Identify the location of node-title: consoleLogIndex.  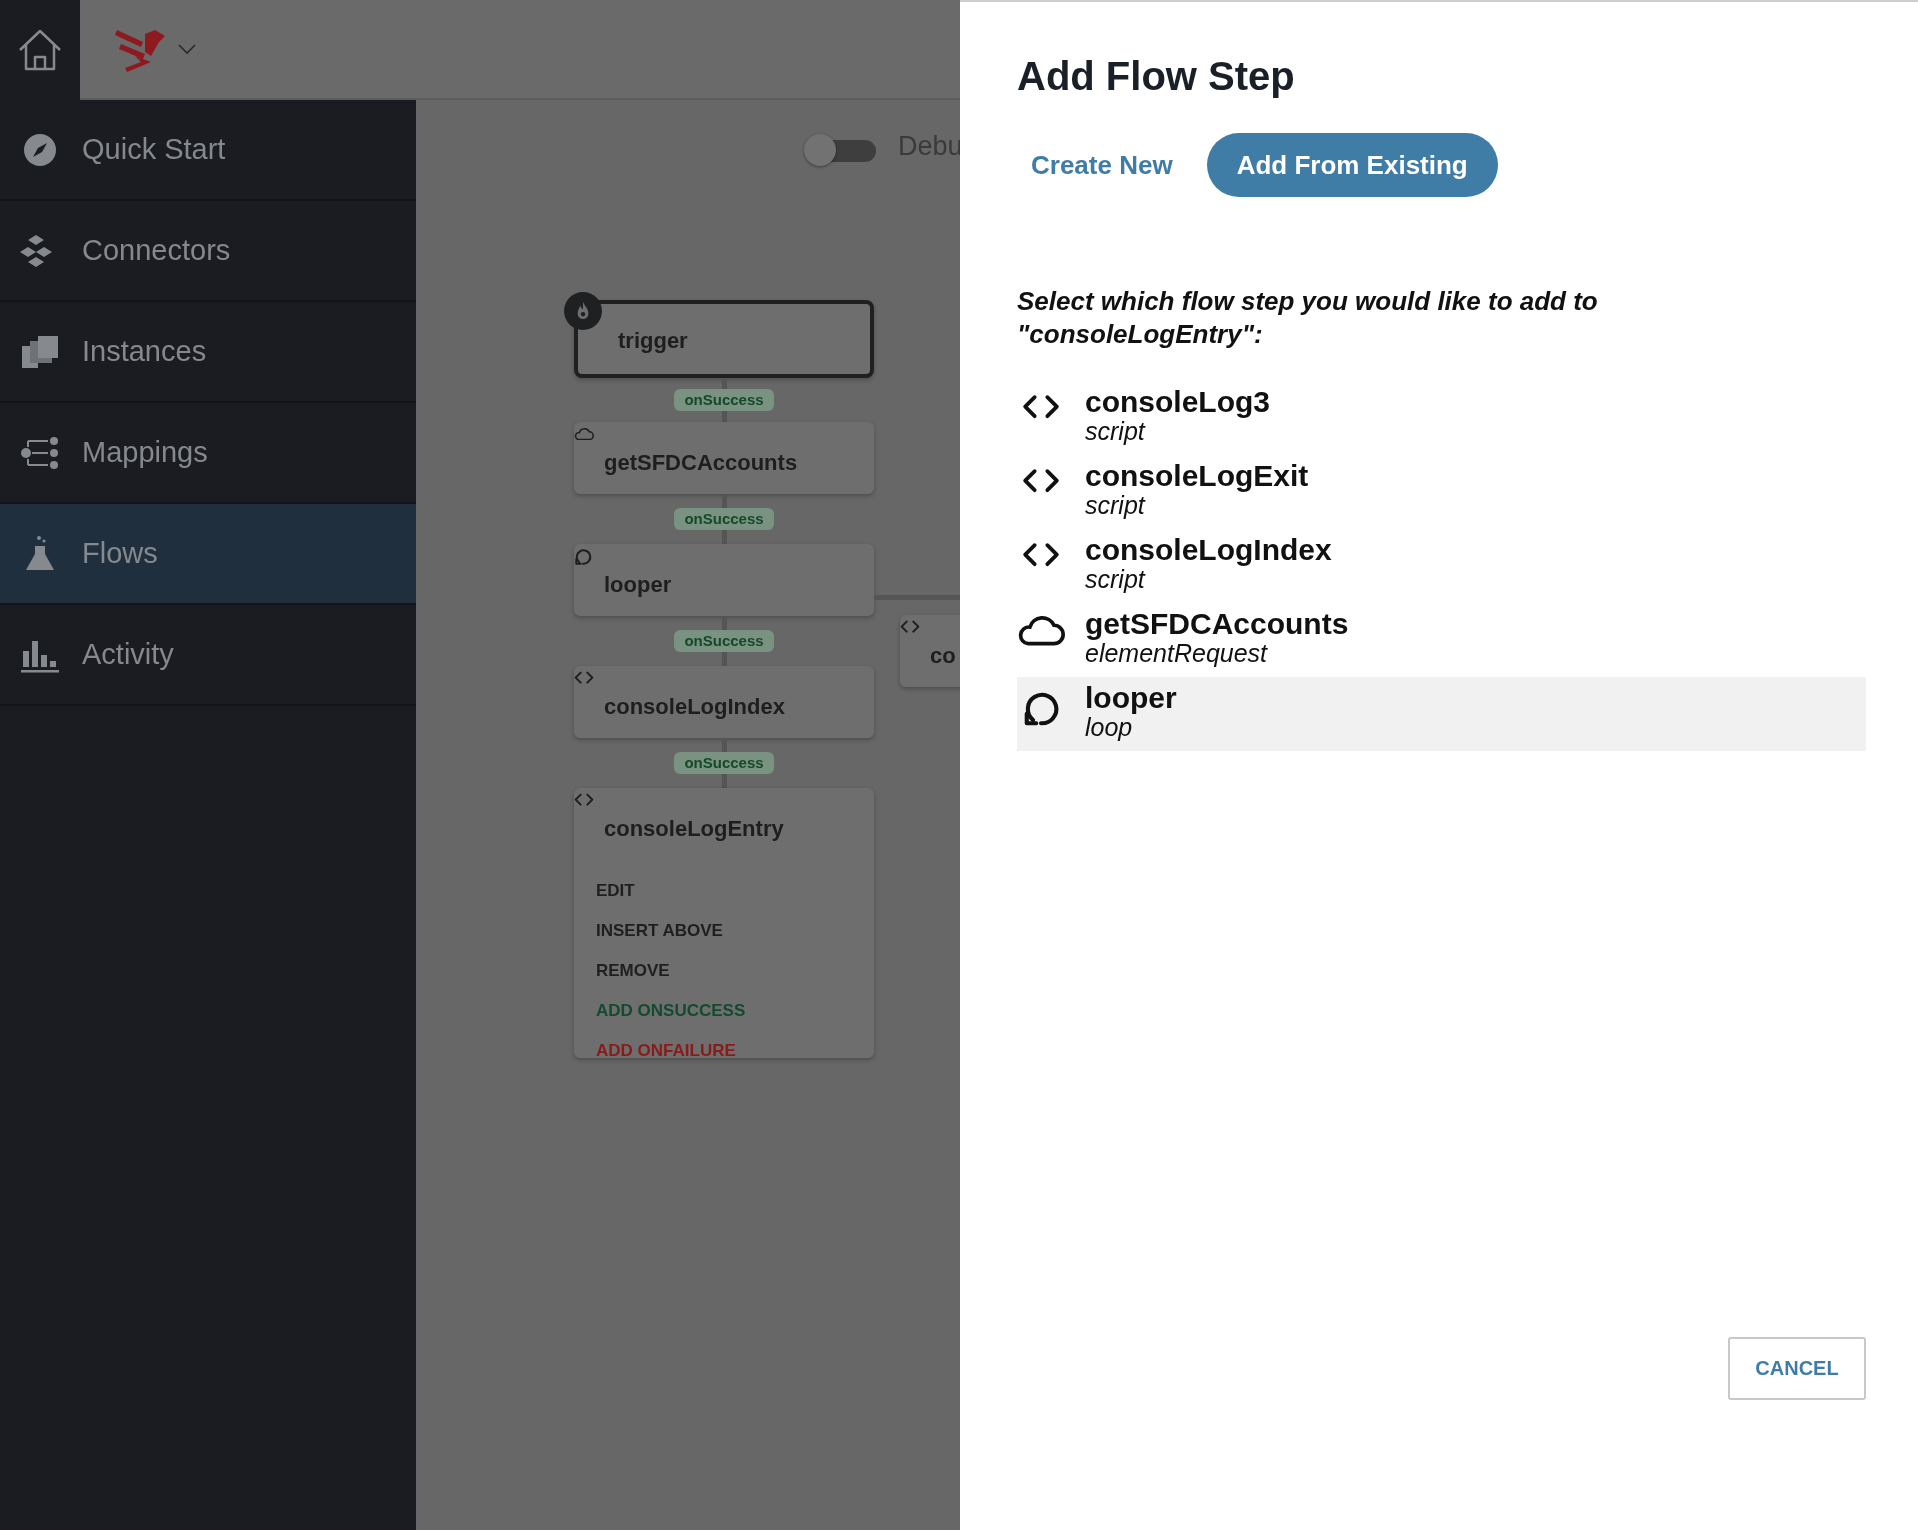
(694, 707).